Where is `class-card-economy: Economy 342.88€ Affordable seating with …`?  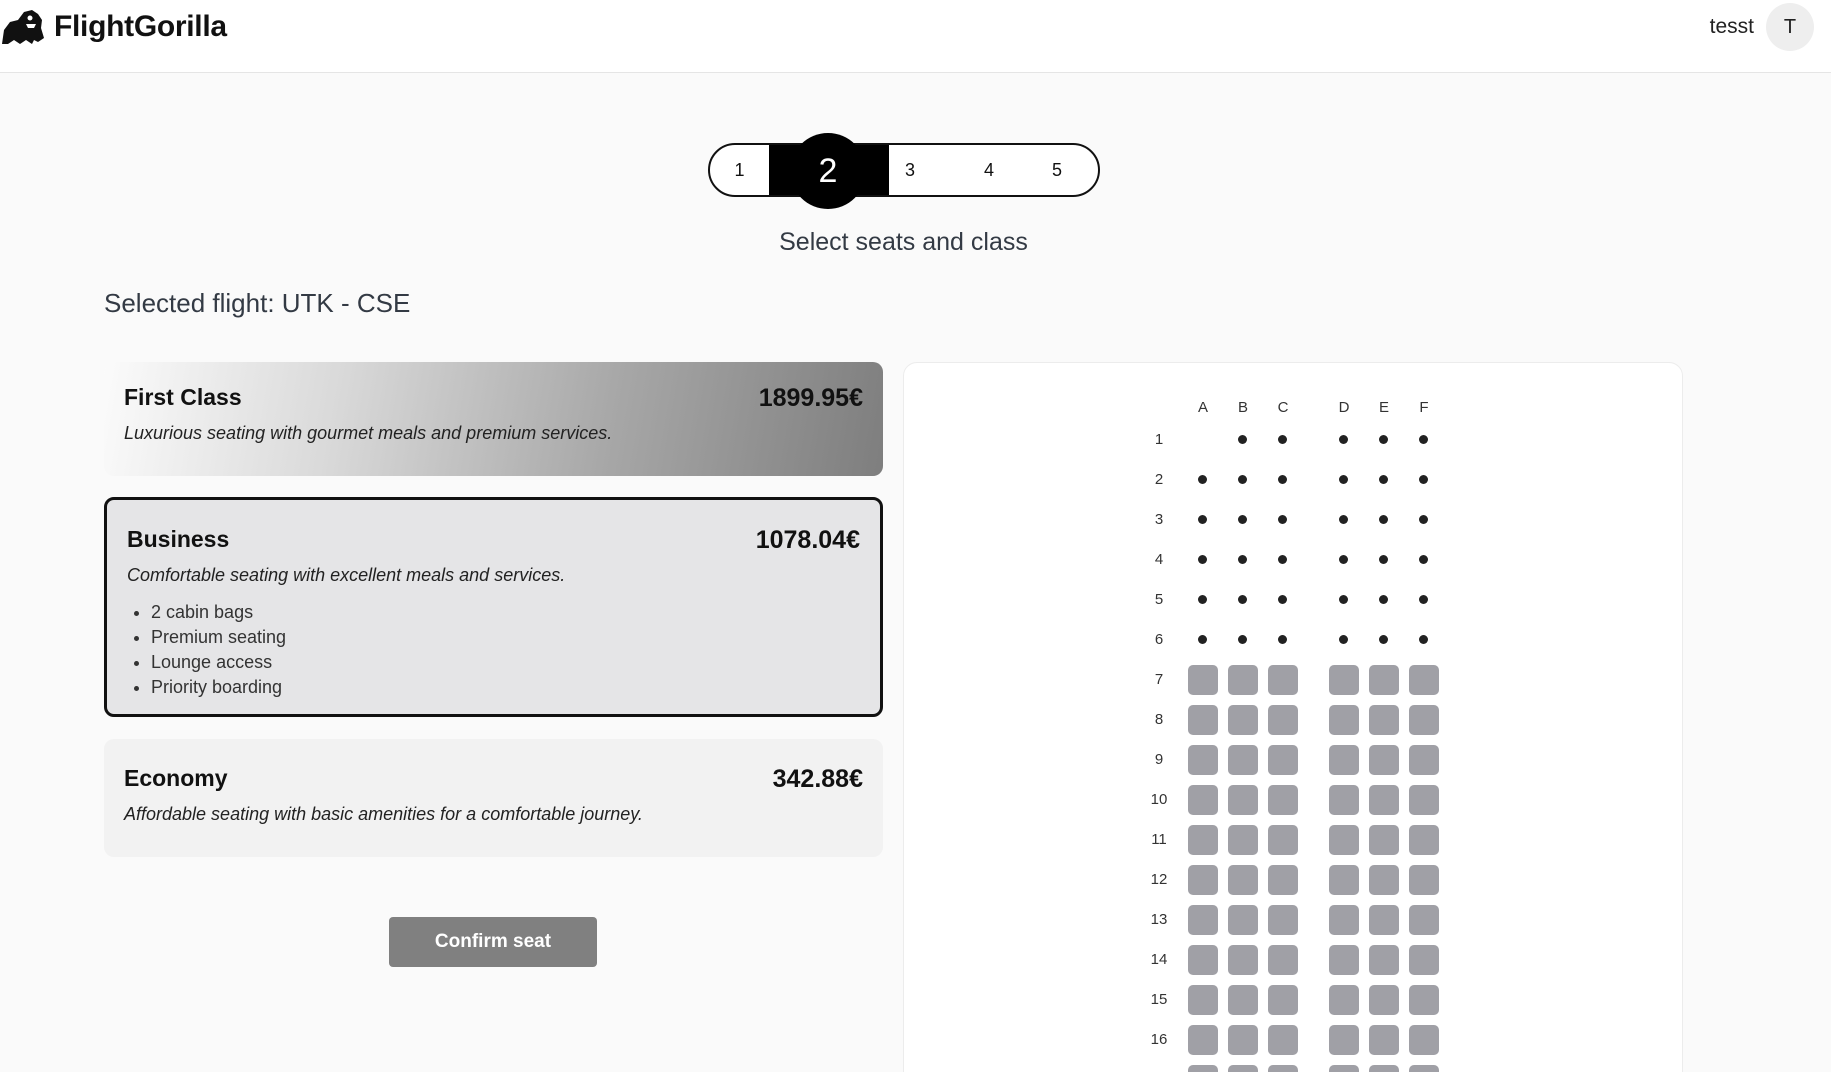
class-card-economy: Economy 342.88€ Affordable seating with … is located at coordinates (493, 798).